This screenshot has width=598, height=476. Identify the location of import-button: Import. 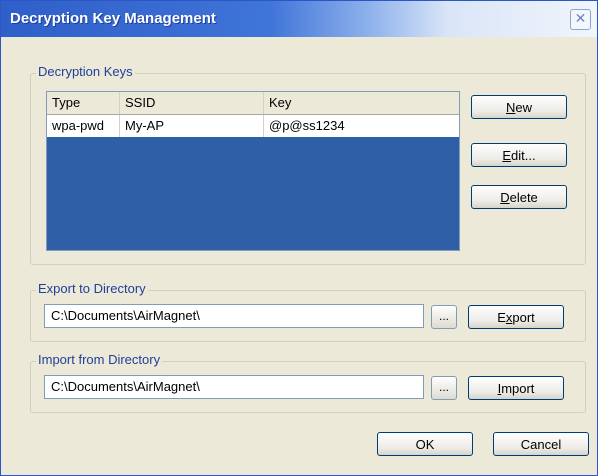
(516, 388).